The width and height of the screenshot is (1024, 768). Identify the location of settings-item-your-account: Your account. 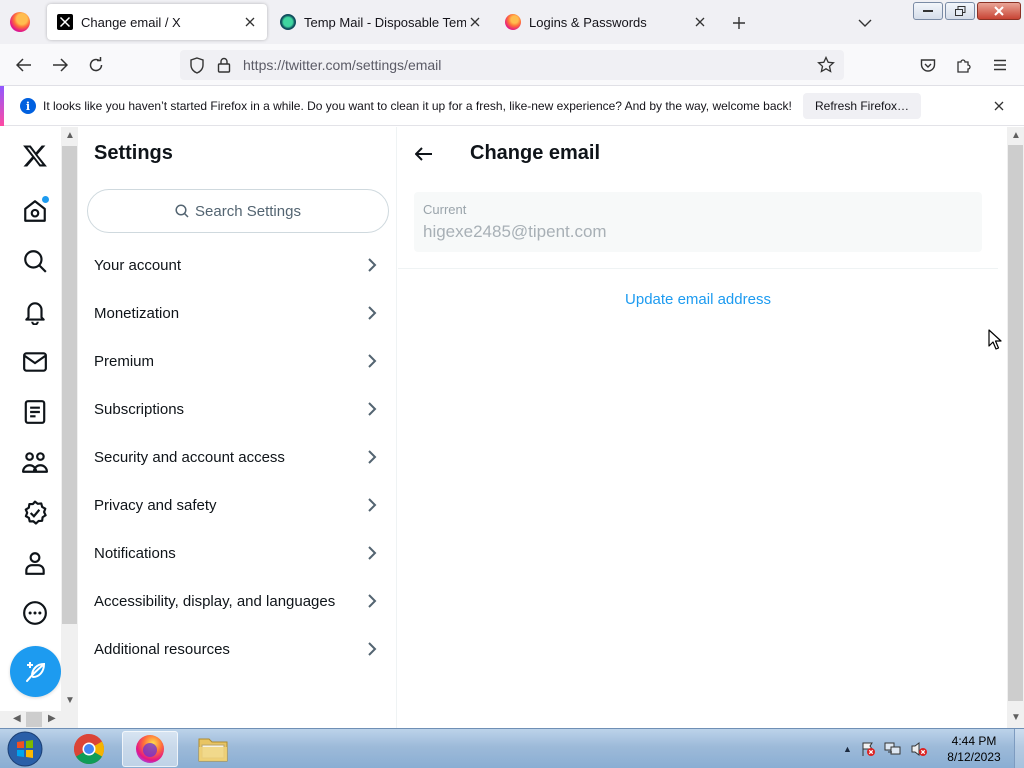
(238, 265).